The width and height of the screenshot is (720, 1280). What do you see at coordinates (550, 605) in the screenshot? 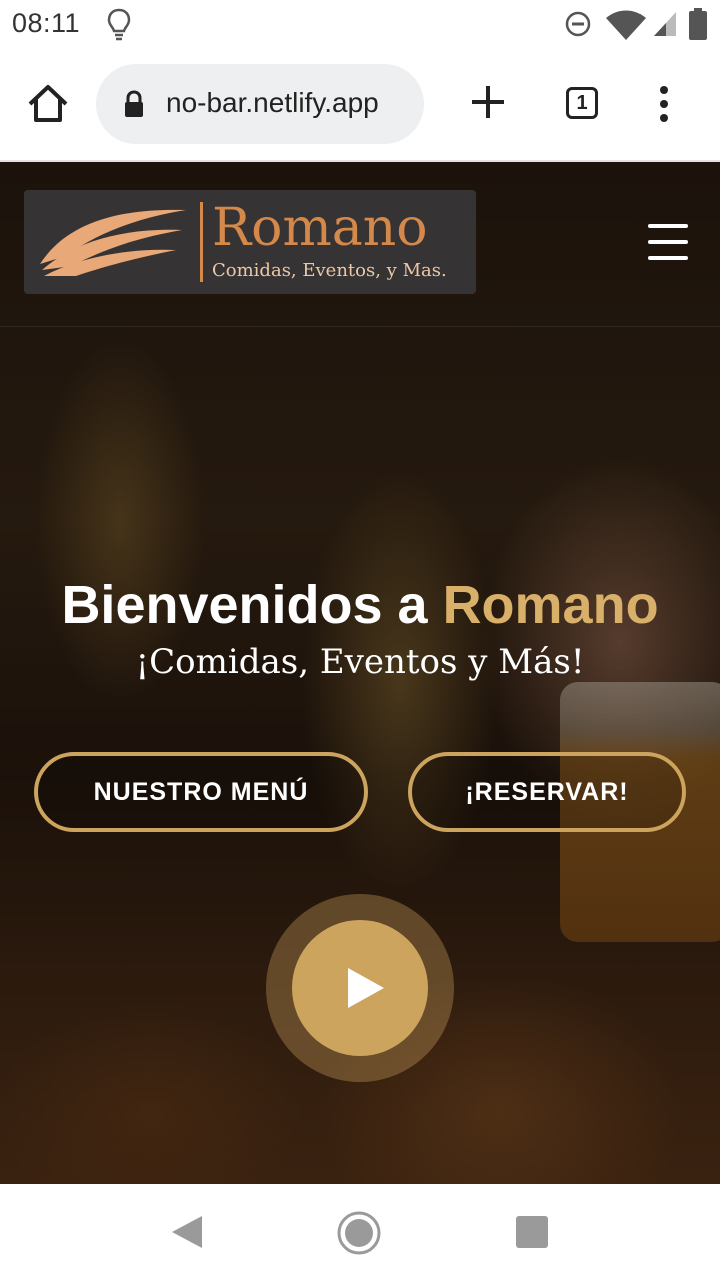
I see `hero-title-accent: Romano` at bounding box center [550, 605].